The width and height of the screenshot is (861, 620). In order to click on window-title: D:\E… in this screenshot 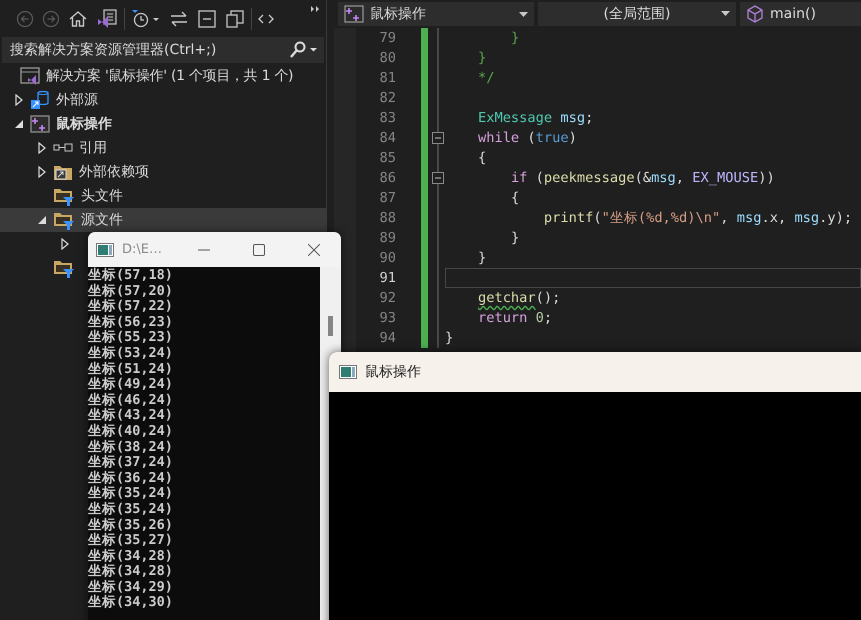, I will do `click(142, 249)`.